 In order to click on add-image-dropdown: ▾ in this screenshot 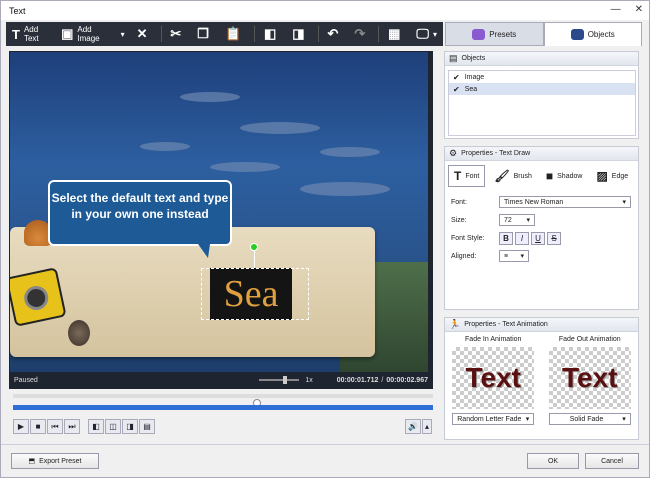, I will do `click(123, 34)`.